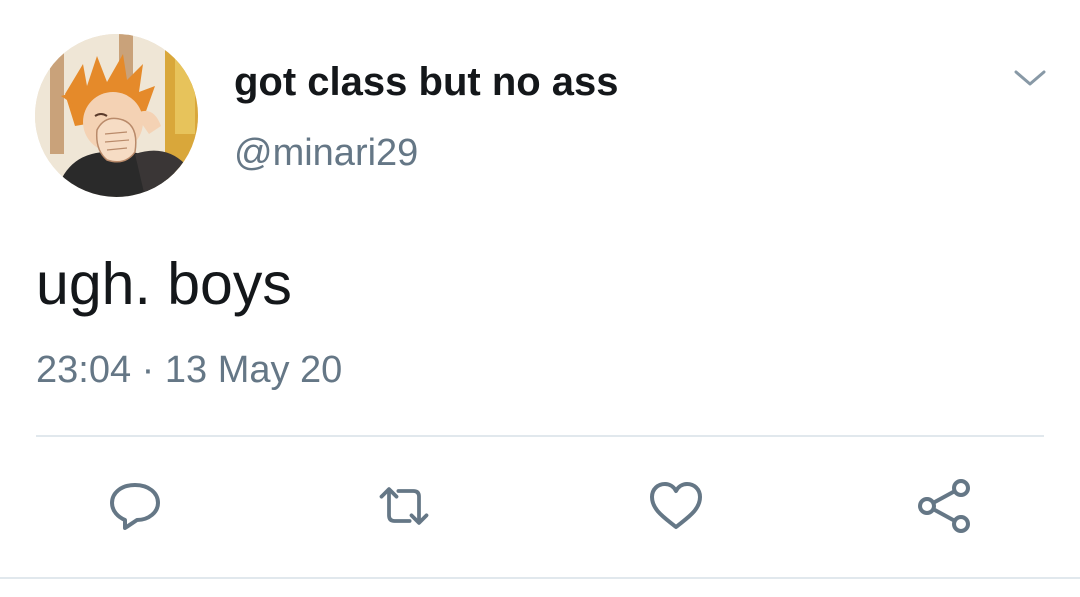 The width and height of the screenshot is (1080, 597). Describe the element at coordinates (84, 370) in the screenshot. I see `tweet-time: 23:04` at that location.